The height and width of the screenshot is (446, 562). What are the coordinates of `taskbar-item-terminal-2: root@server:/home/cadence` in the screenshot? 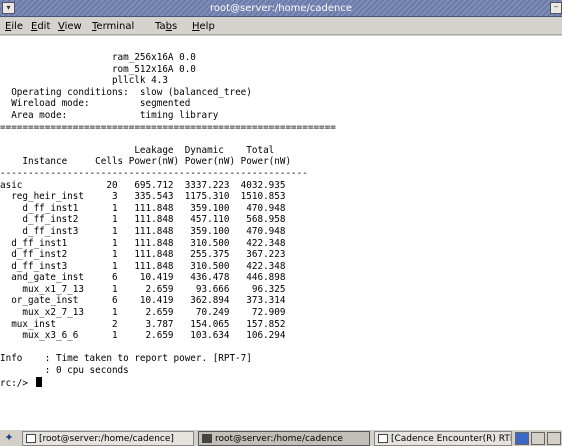 It's located at (284, 438).